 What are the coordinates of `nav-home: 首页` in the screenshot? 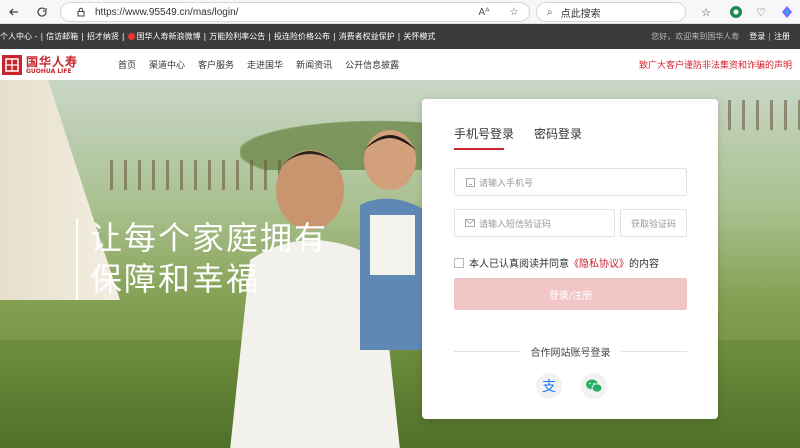 It's located at (127, 64).